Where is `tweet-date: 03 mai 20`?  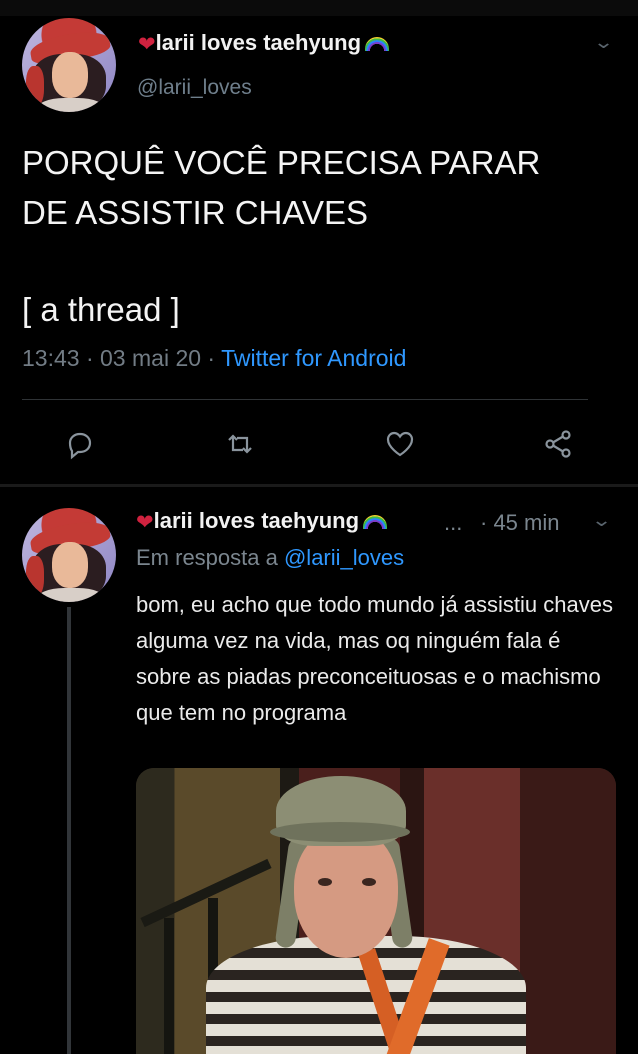 tweet-date: 03 mai 20 is located at coordinates (150, 358).